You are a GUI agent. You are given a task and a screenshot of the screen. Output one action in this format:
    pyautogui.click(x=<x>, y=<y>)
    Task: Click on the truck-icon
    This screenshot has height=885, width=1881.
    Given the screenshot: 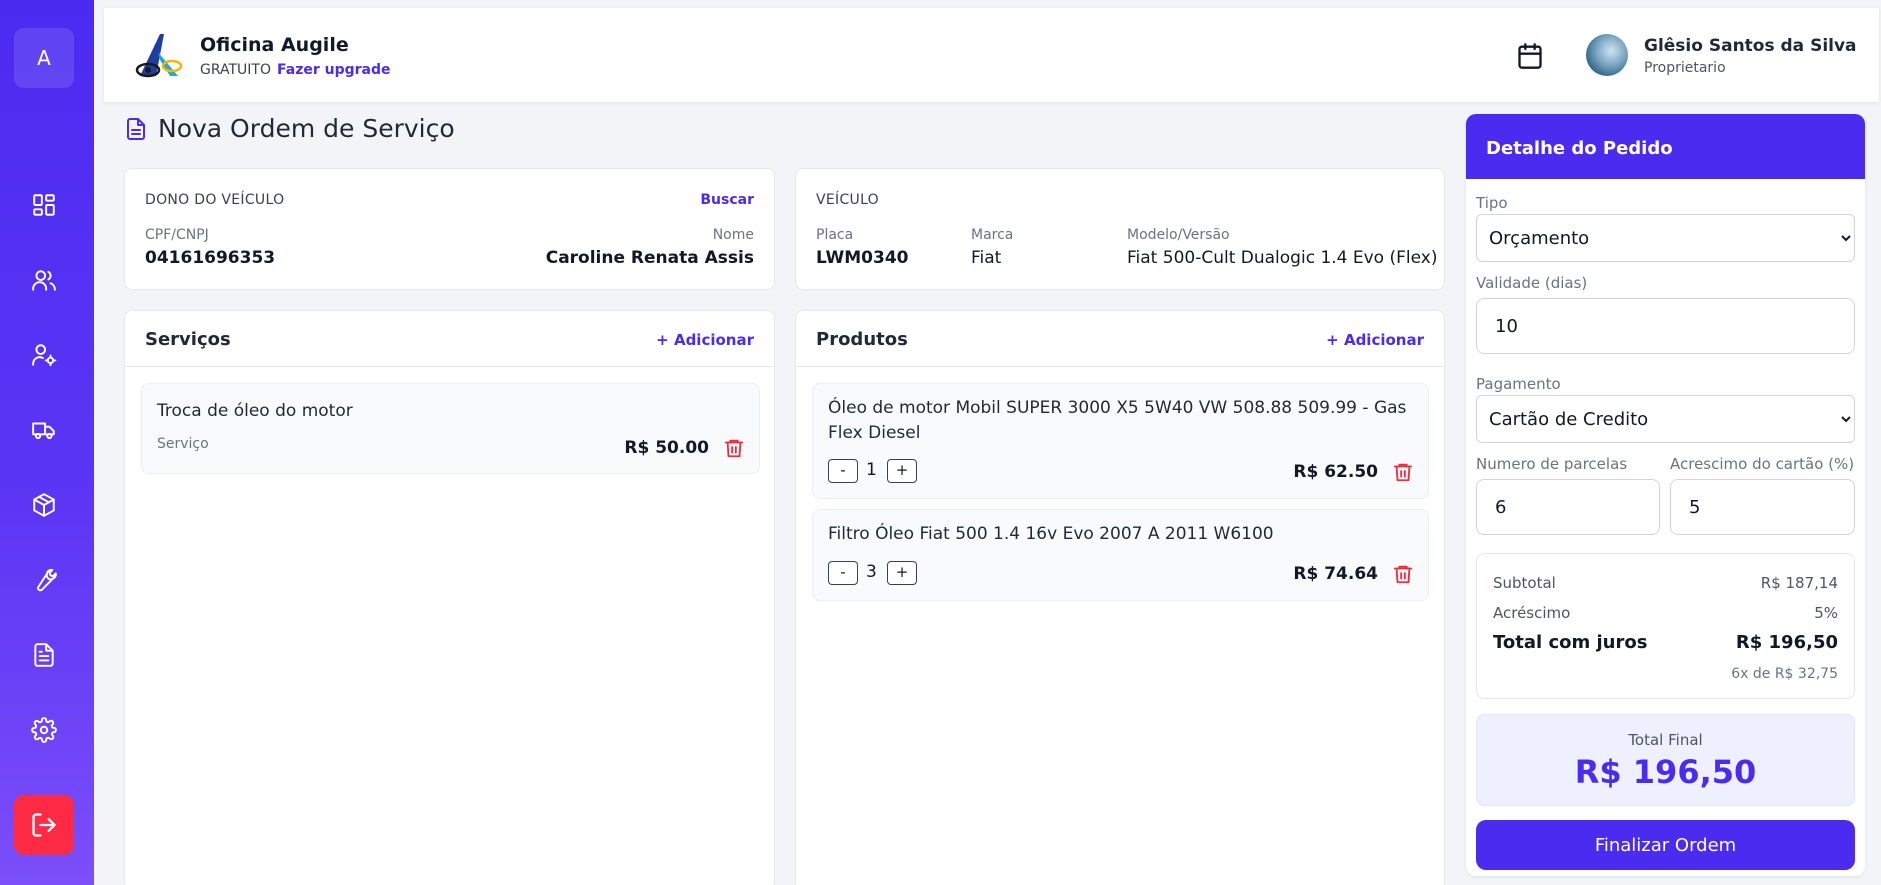 What is the action you would take?
    pyautogui.click(x=44, y=430)
    